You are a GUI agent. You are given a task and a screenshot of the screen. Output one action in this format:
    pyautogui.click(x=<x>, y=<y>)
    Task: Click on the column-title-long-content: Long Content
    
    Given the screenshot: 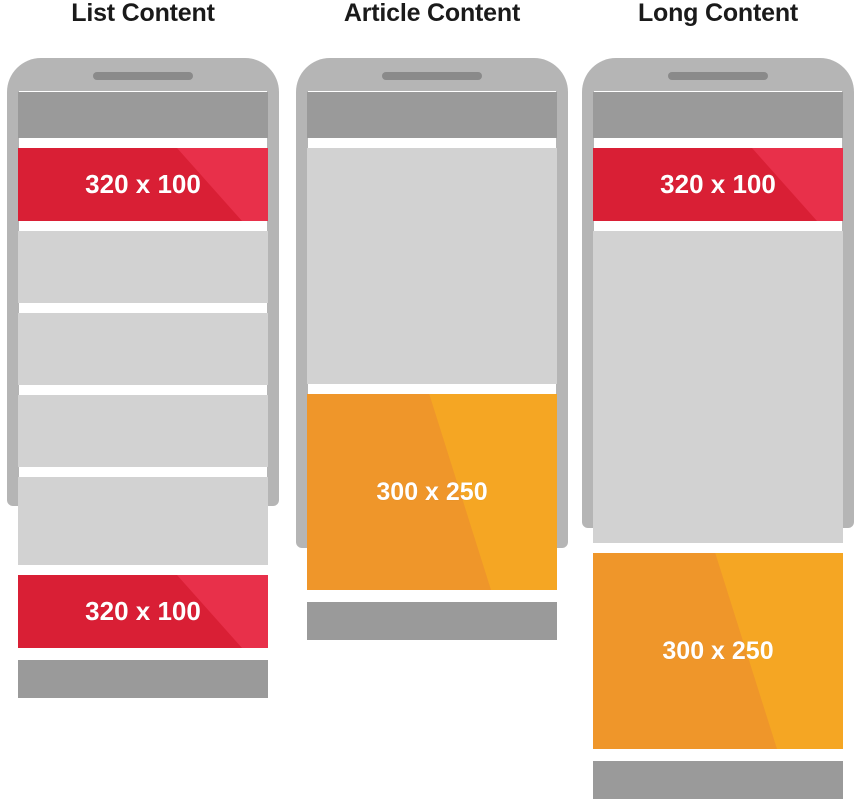 What is the action you would take?
    pyautogui.click(x=718, y=13)
    